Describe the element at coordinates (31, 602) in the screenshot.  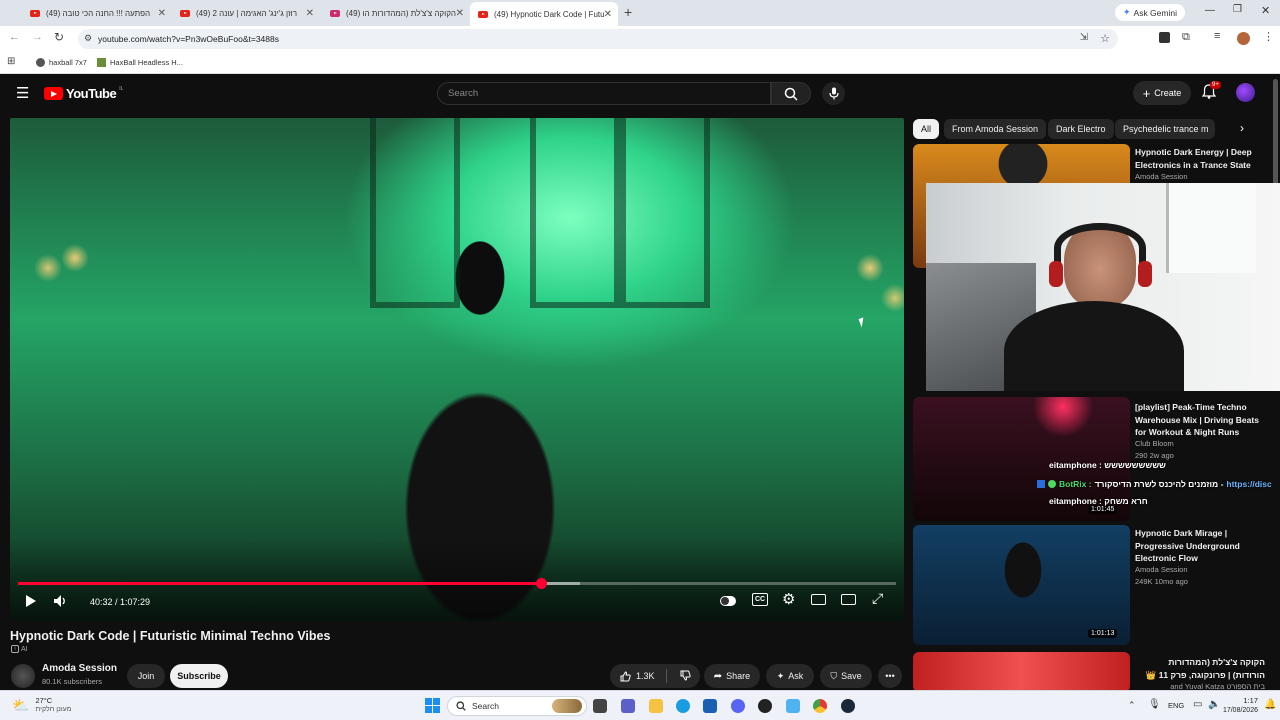
I see `play-button` at that location.